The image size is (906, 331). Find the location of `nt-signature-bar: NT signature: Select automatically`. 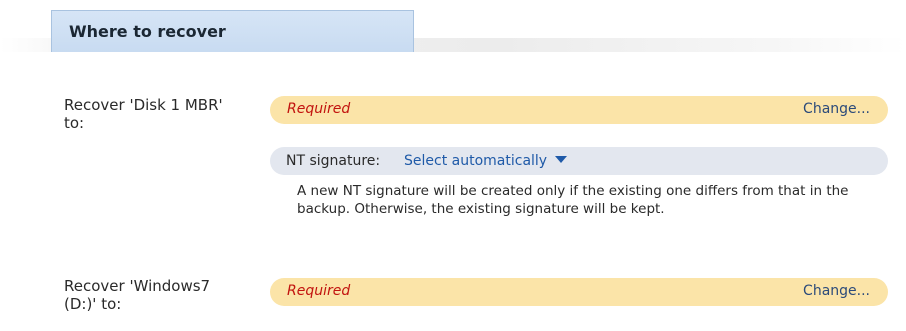

nt-signature-bar: NT signature: Select automatically is located at coordinates (579, 161).